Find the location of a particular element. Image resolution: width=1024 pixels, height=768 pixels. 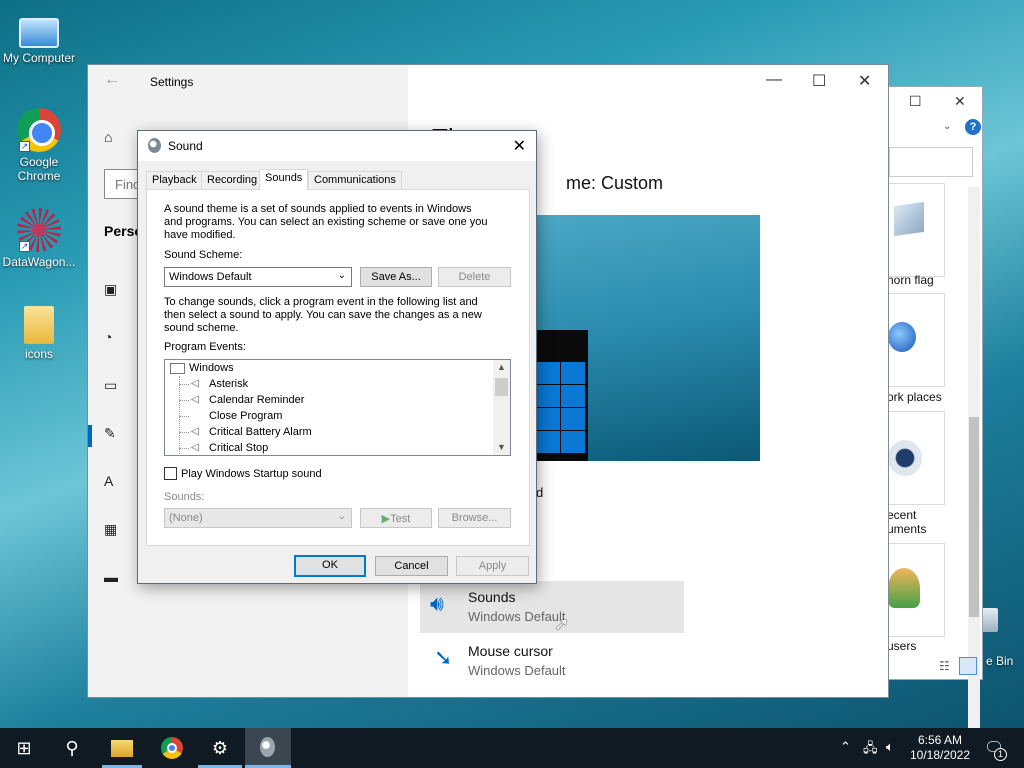

list-item: ◁ Calendar Reminder is located at coordinates (247, 400).